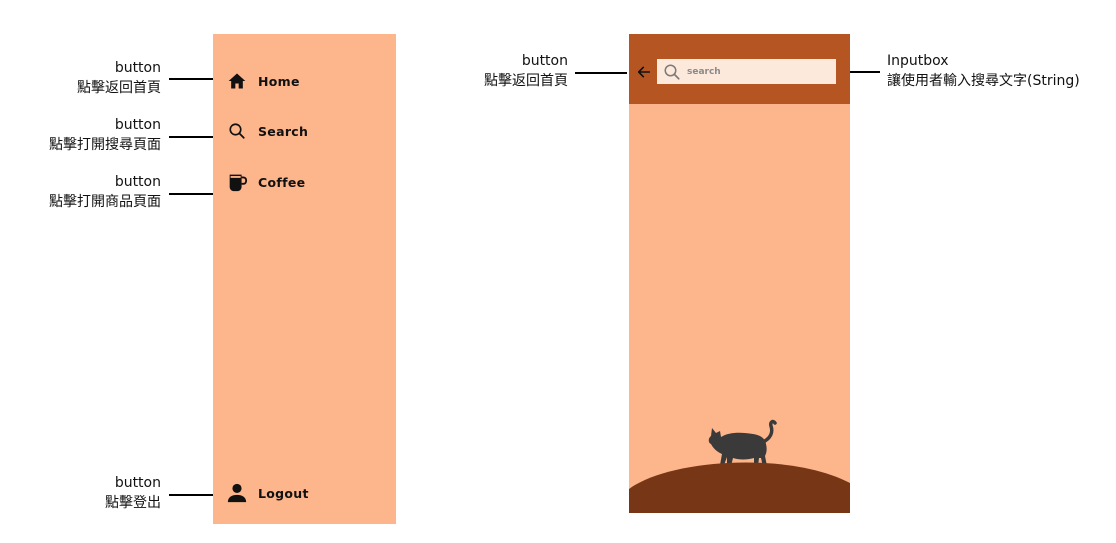 The width and height of the screenshot is (1116, 543). I want to click on sidebar-item-coffee: Coffee, so click(259, 182).